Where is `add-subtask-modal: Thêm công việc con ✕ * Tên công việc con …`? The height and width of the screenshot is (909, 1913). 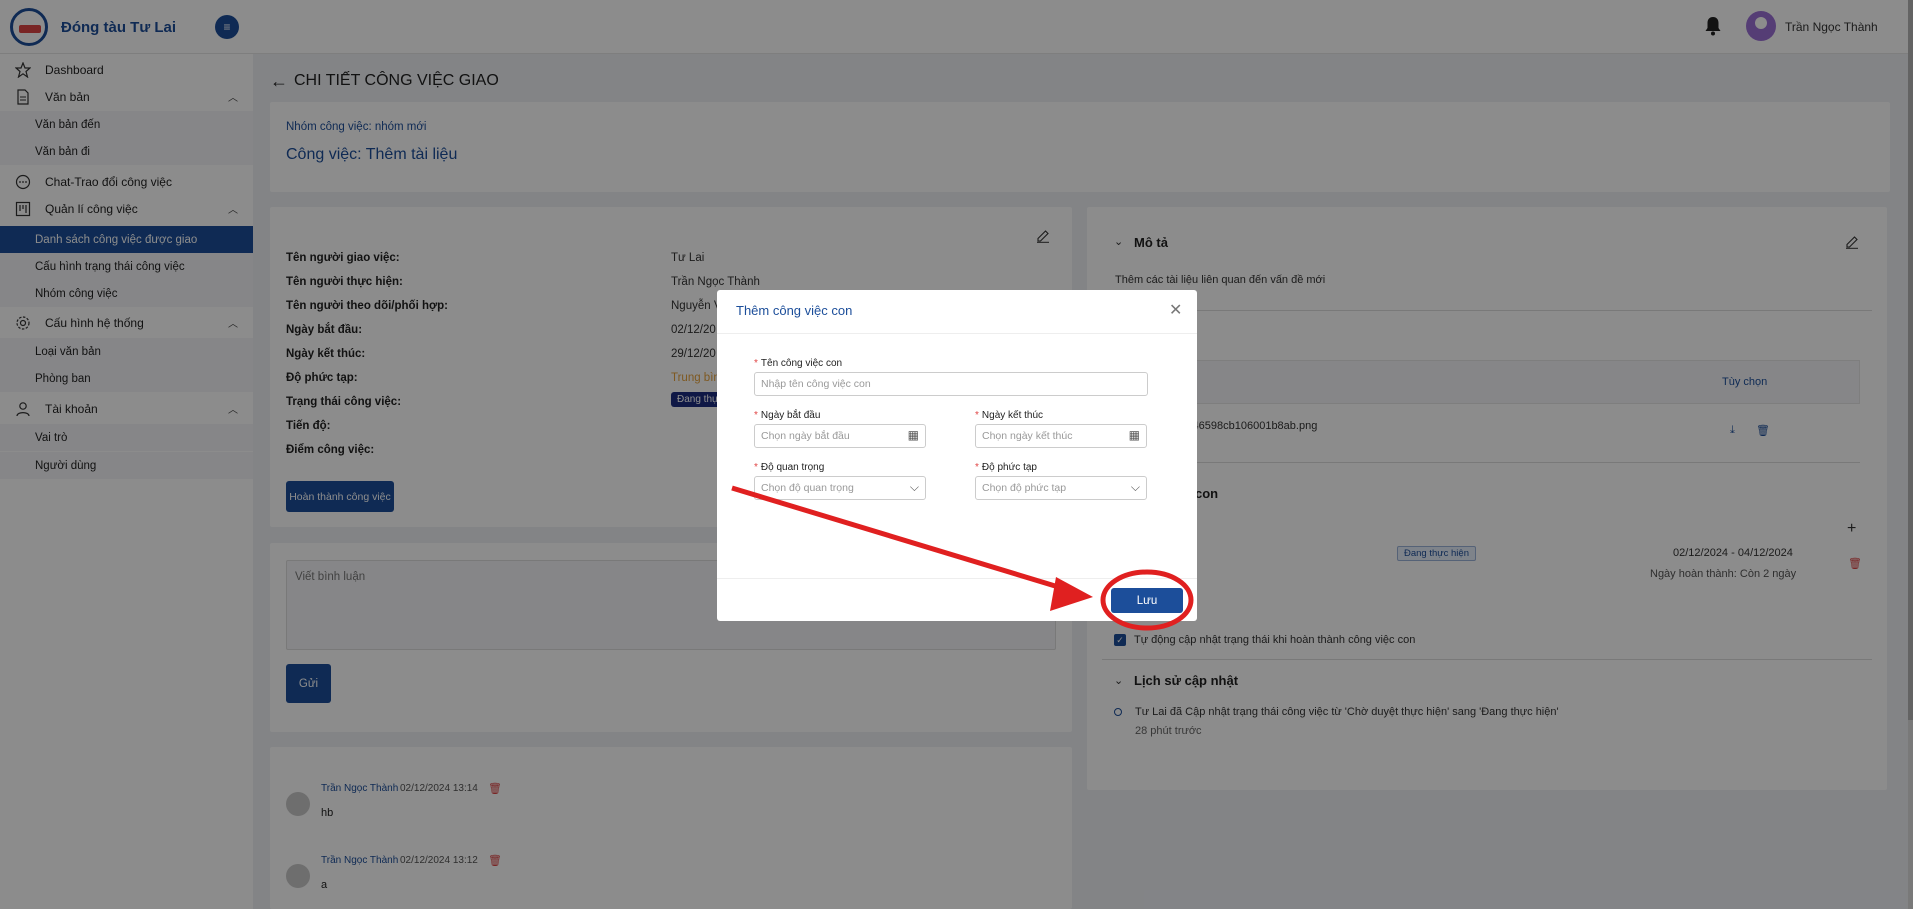
add-subtask-modal: Thêm công việc con ✕ * Tên công việc con … is located at coordinates (957, 455).